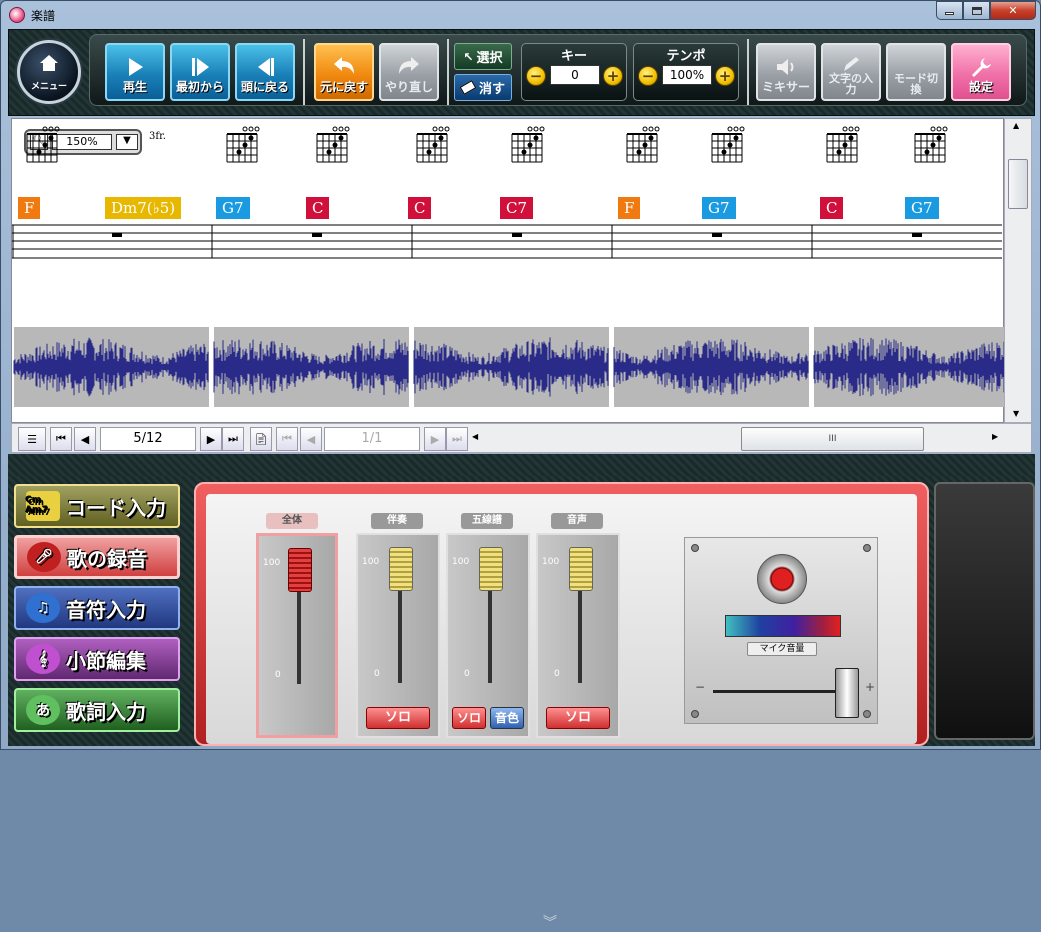 The image size is (1041, 932). Describe the element at coordinates (613, 76) in the screenshot. I see `key-plus-button: +` at that location.